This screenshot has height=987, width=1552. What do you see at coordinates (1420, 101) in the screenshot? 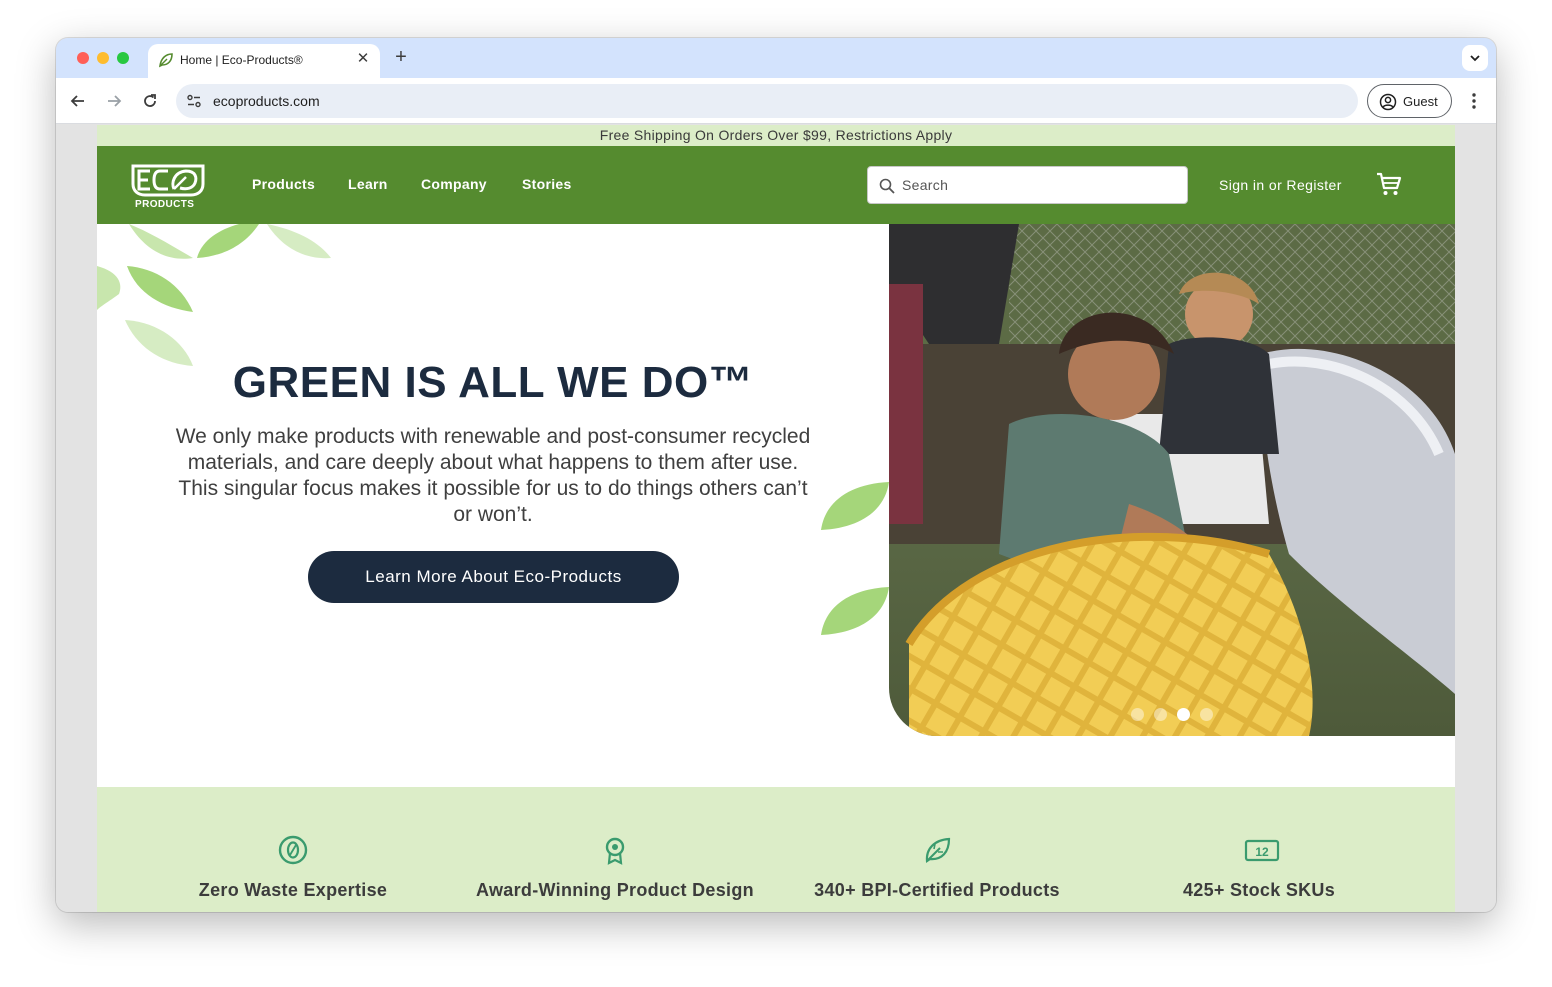
I see `profile-label: Guest` at bounding box center [1420, 101].